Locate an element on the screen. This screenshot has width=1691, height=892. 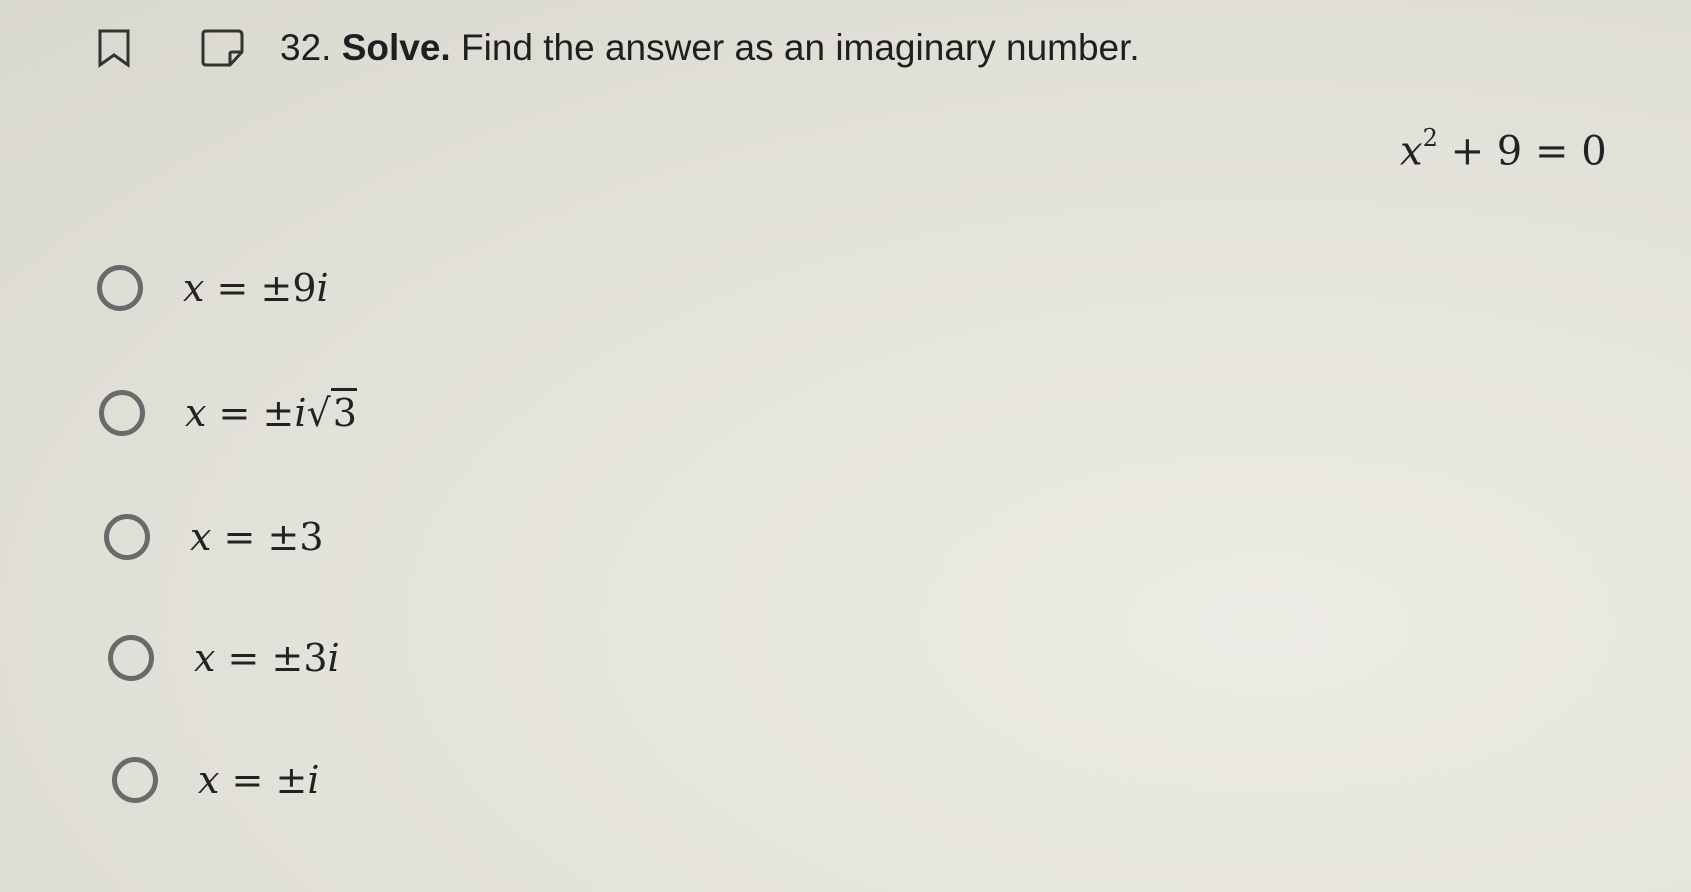
question-number: 32. is located at coordinates (306, 47).